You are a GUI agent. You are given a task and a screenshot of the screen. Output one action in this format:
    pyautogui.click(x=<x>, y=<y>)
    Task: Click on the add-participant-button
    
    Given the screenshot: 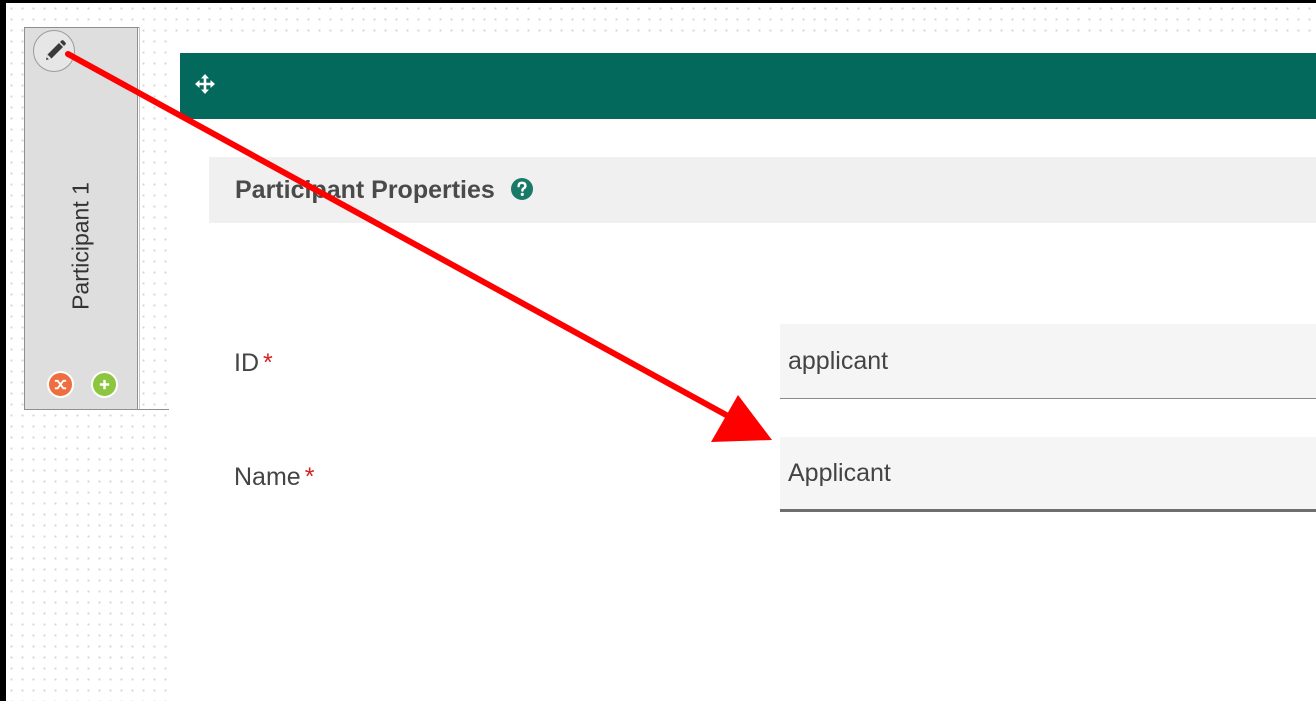 What is the action you would take?
    pyautogui.click(x=104, y=384)
    